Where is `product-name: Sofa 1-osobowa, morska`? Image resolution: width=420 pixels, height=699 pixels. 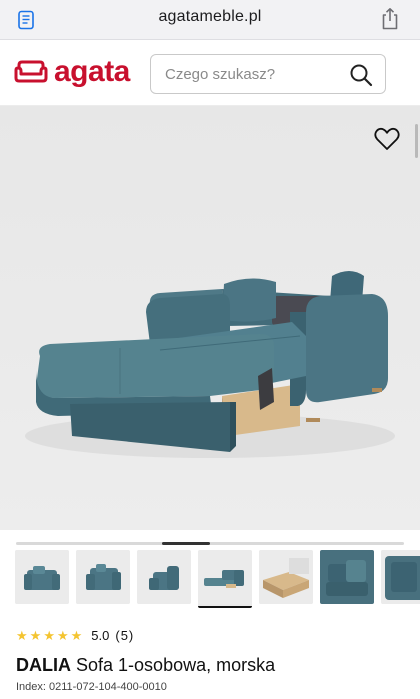 product-name: Sofa 1-osobowa, morska is located at coordinates (176, 665).